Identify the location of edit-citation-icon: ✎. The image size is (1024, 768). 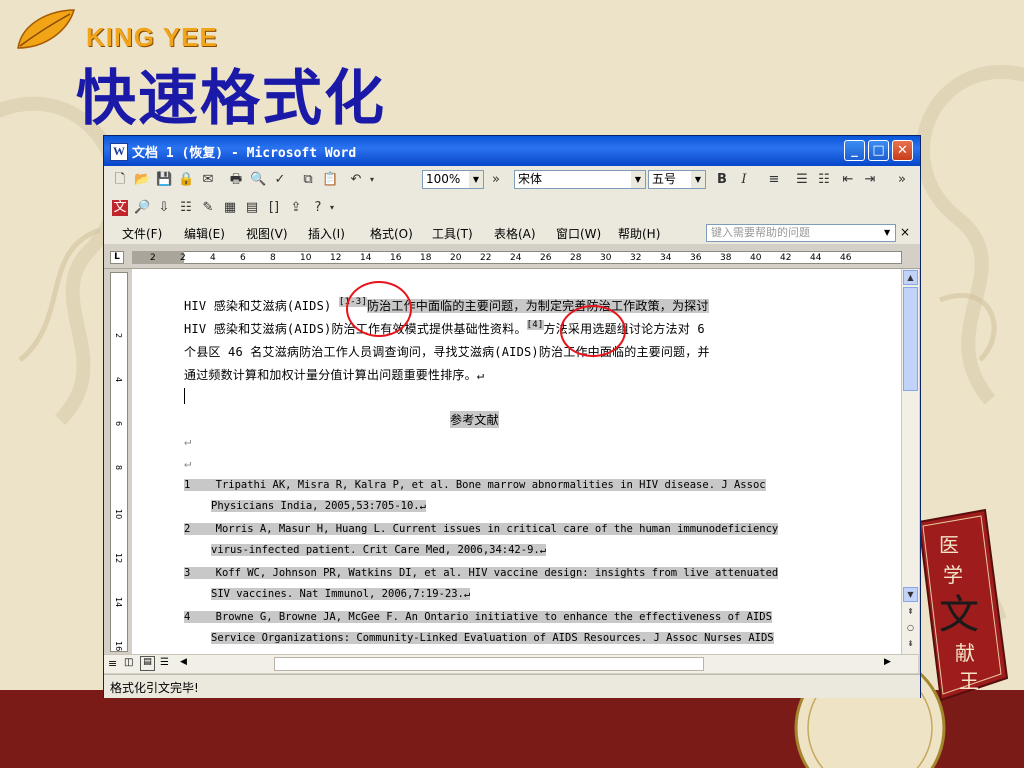
(208, 208).